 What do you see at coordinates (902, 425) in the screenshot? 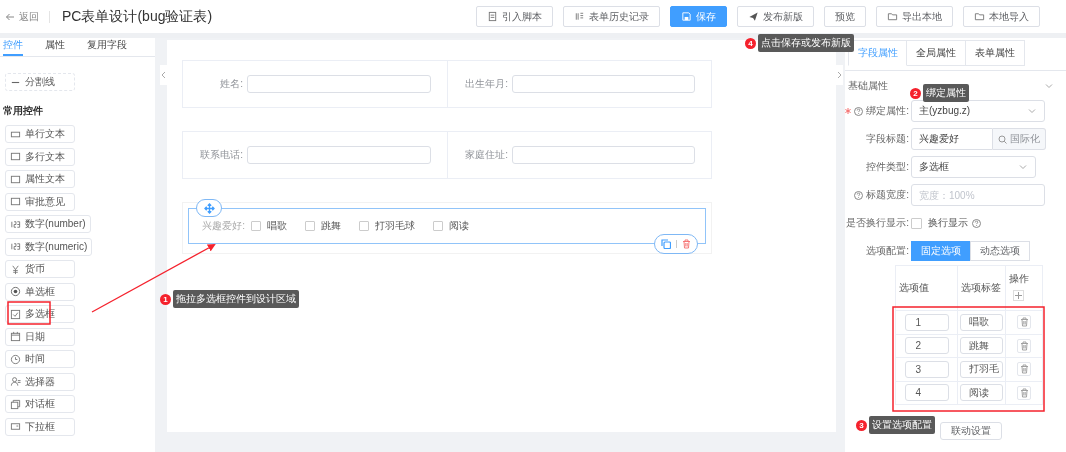
I see `tooltip: 设置选项配置` at bounding box center [902, 425].